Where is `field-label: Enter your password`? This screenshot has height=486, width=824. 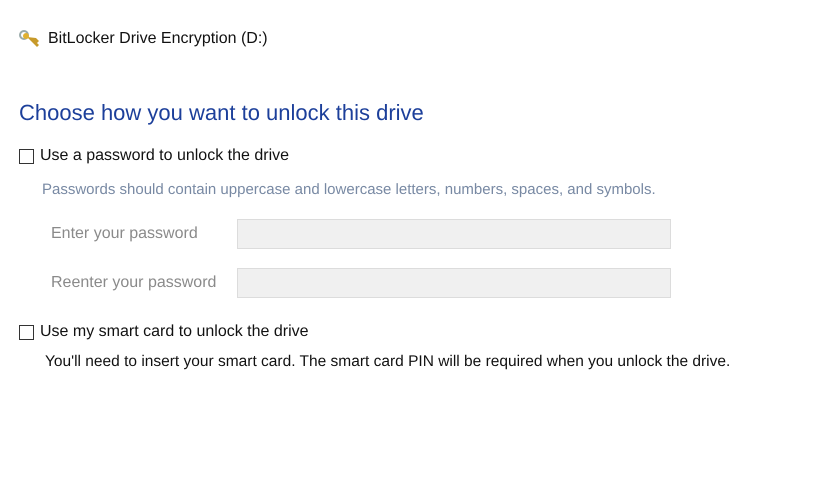 field-label: Enter your password is located at coordinates (125, 234).